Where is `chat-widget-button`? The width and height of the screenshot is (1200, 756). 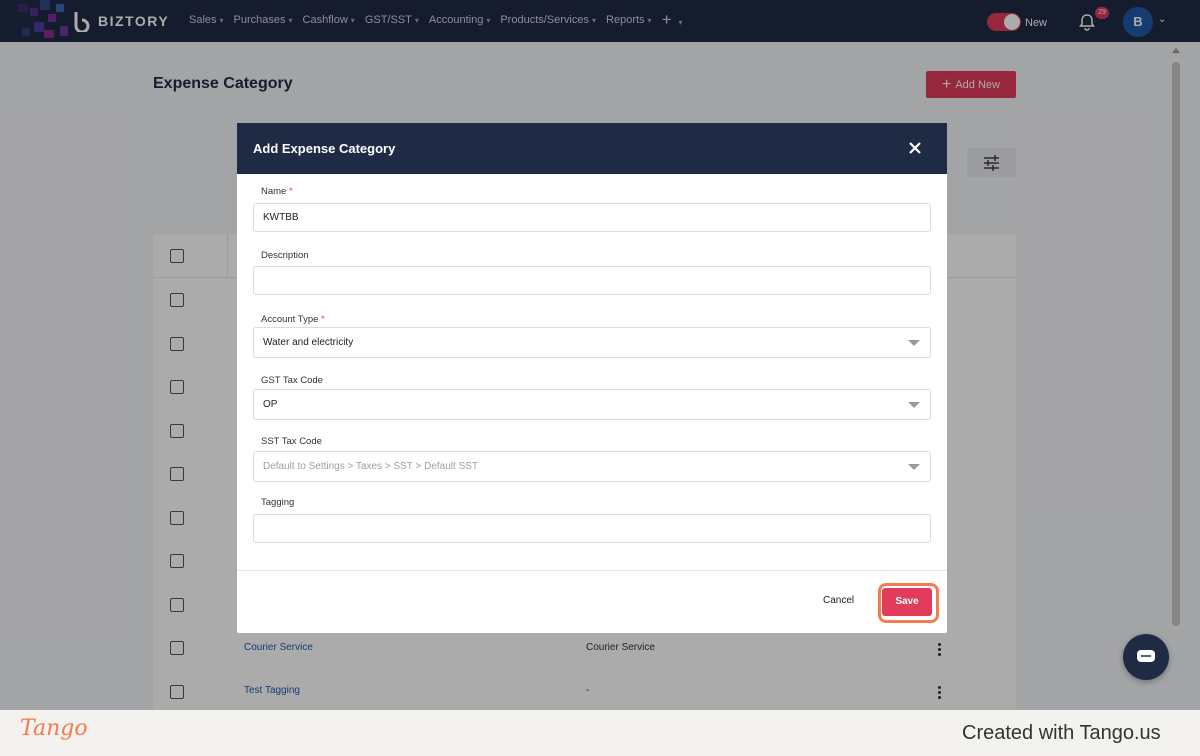
chat-widget-button is located at coordinates (1146, 657).